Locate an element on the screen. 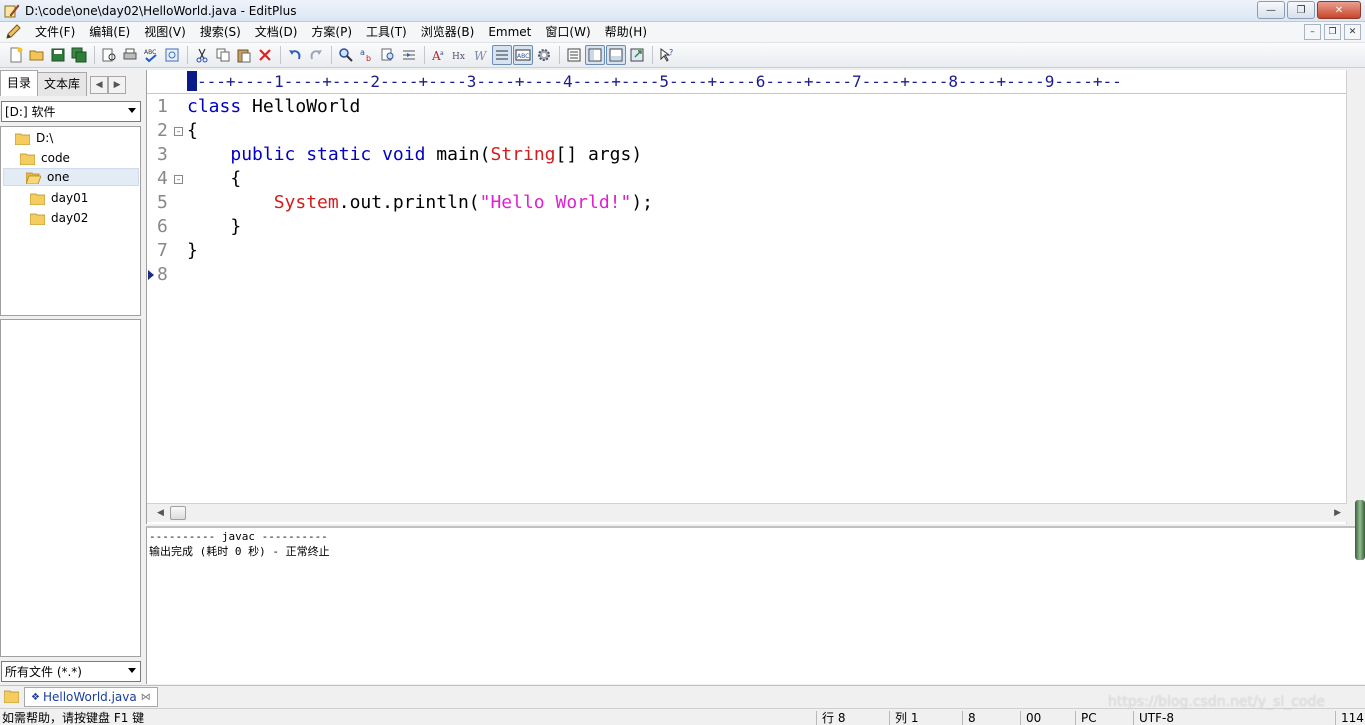 This screenshot has height=725, width=1365. tree-item-label: code is located at coordinates (55, 158).